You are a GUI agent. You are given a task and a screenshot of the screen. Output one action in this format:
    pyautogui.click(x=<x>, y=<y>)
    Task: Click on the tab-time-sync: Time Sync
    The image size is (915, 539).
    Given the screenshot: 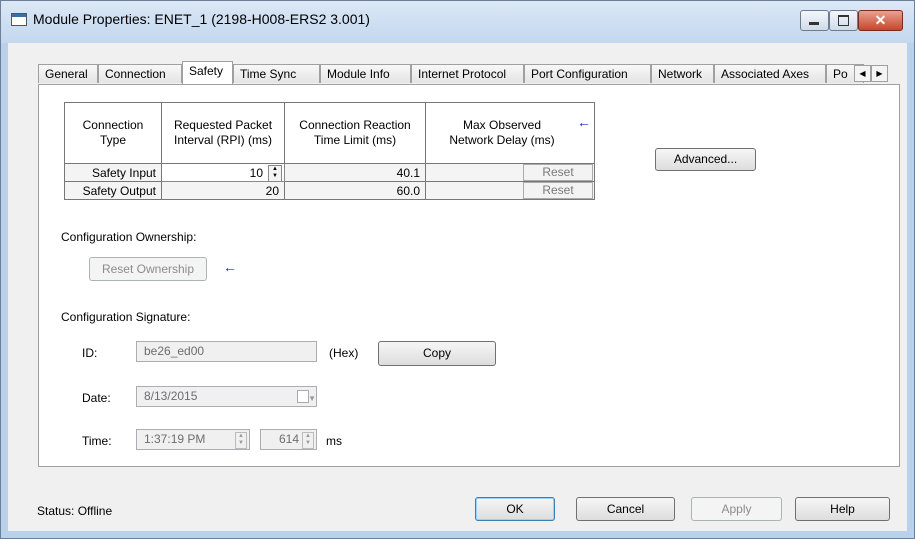 What is the action you would take?
    pyautogui.click(x=276, y=73)
    